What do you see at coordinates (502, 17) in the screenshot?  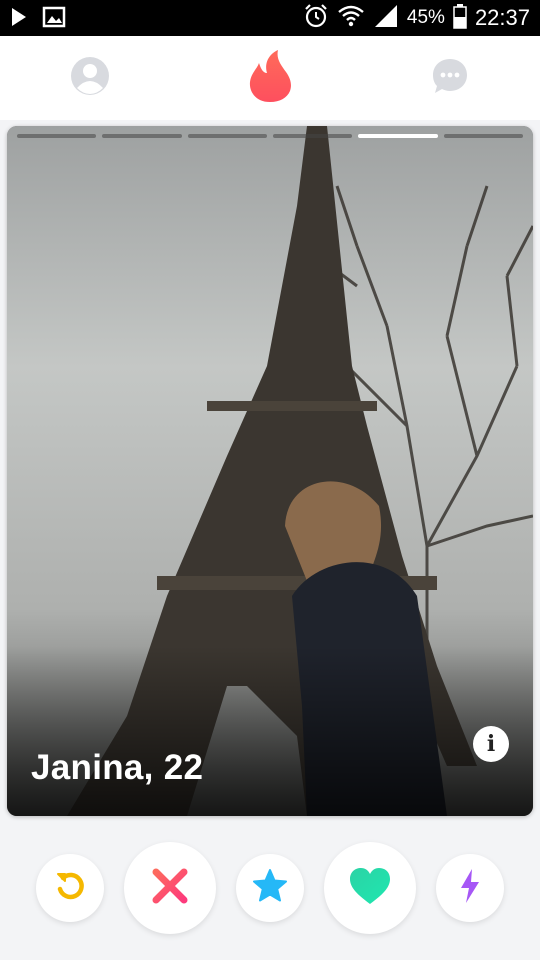 I see `clock: 22:37` at bounding box center [502, 17].